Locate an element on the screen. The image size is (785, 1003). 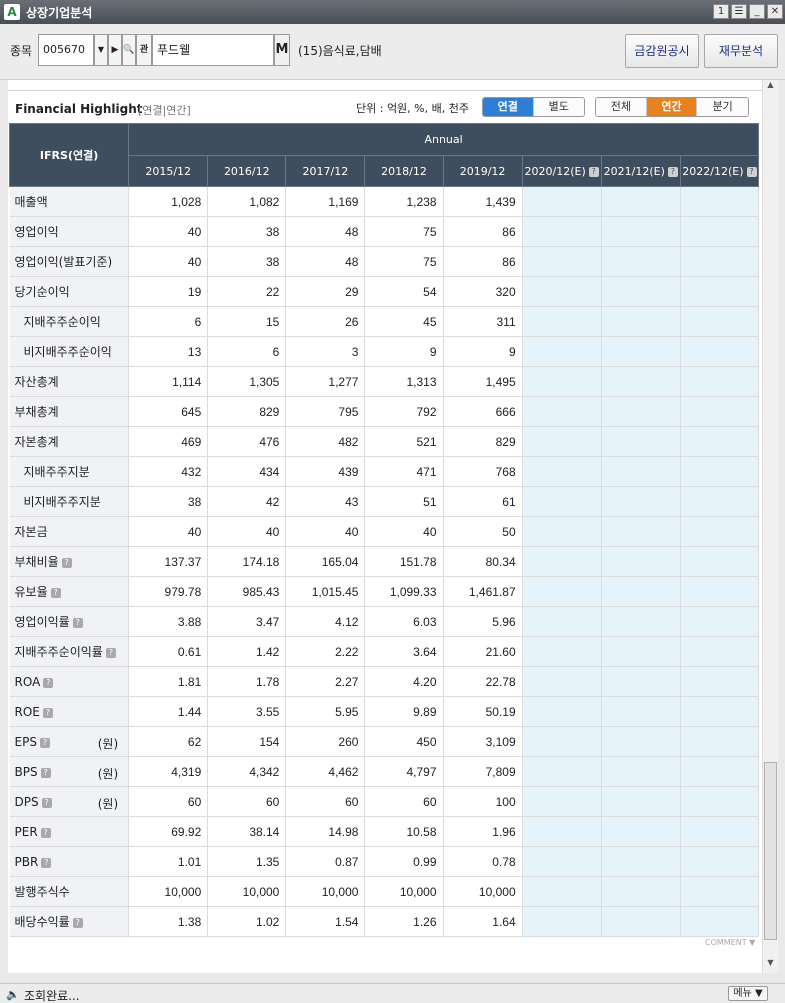
scrollbar-thumb is located at coordinates (770, 851).